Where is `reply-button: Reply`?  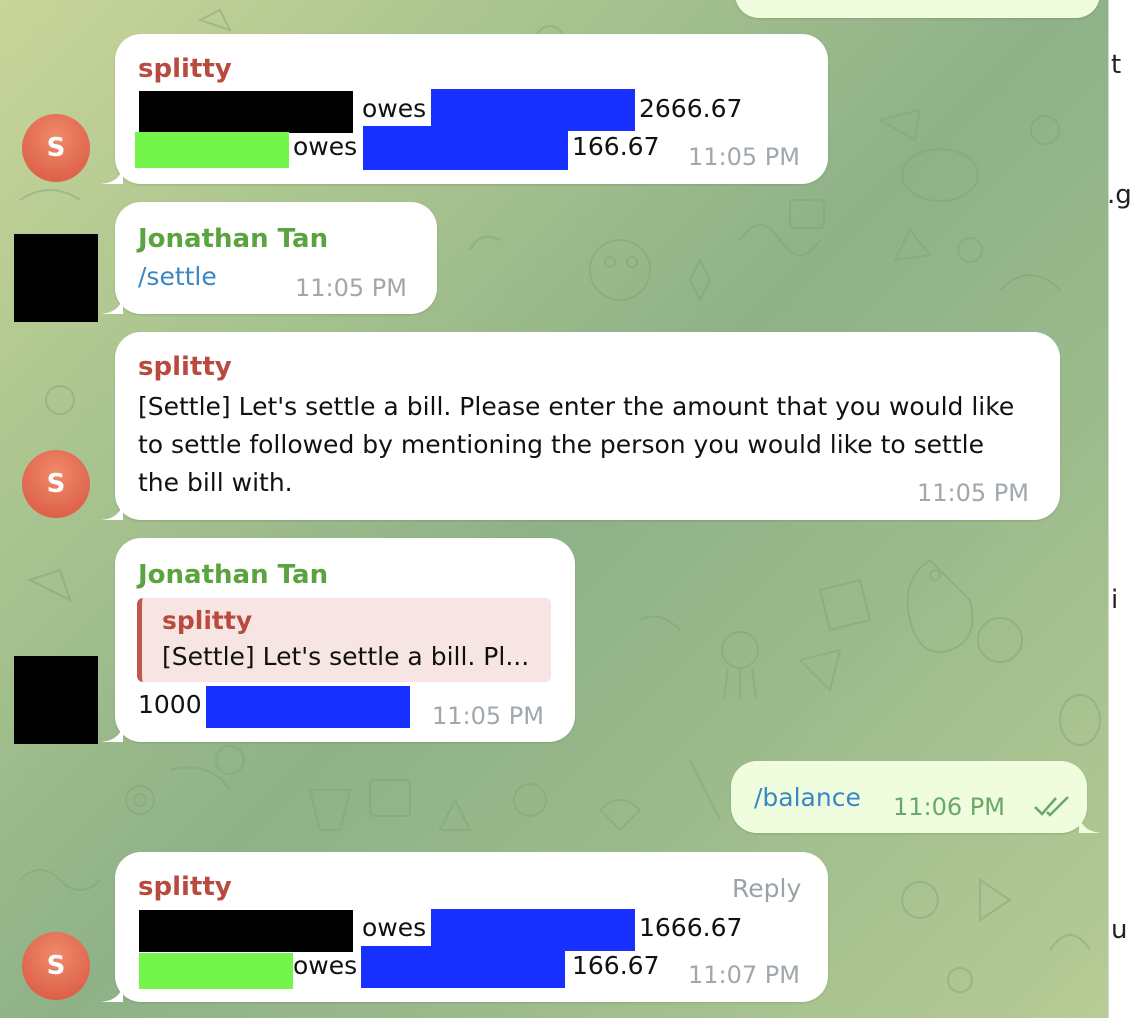 reply-button: Reply is located at coordinates (766, 888).